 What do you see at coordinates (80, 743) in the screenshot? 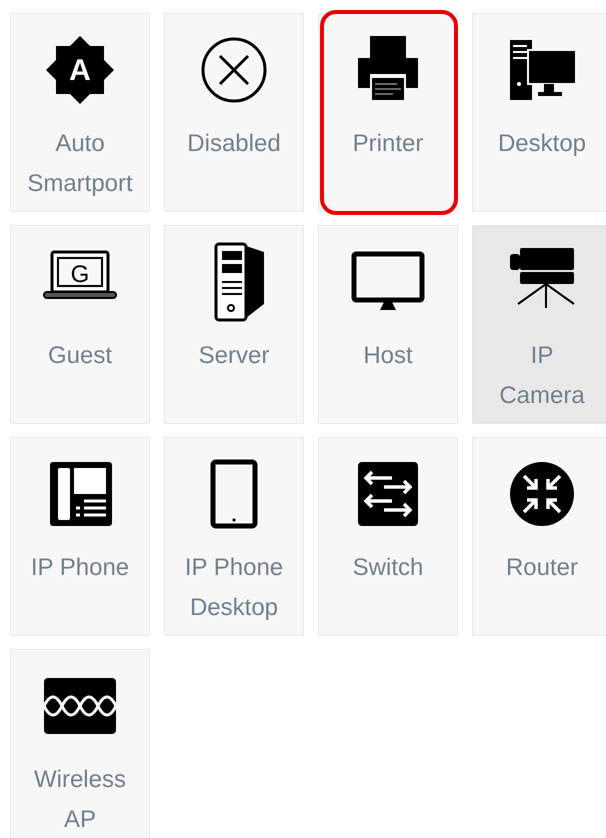
I see `device-type-tile: Wireless AP` at bounding box center [80, 743].